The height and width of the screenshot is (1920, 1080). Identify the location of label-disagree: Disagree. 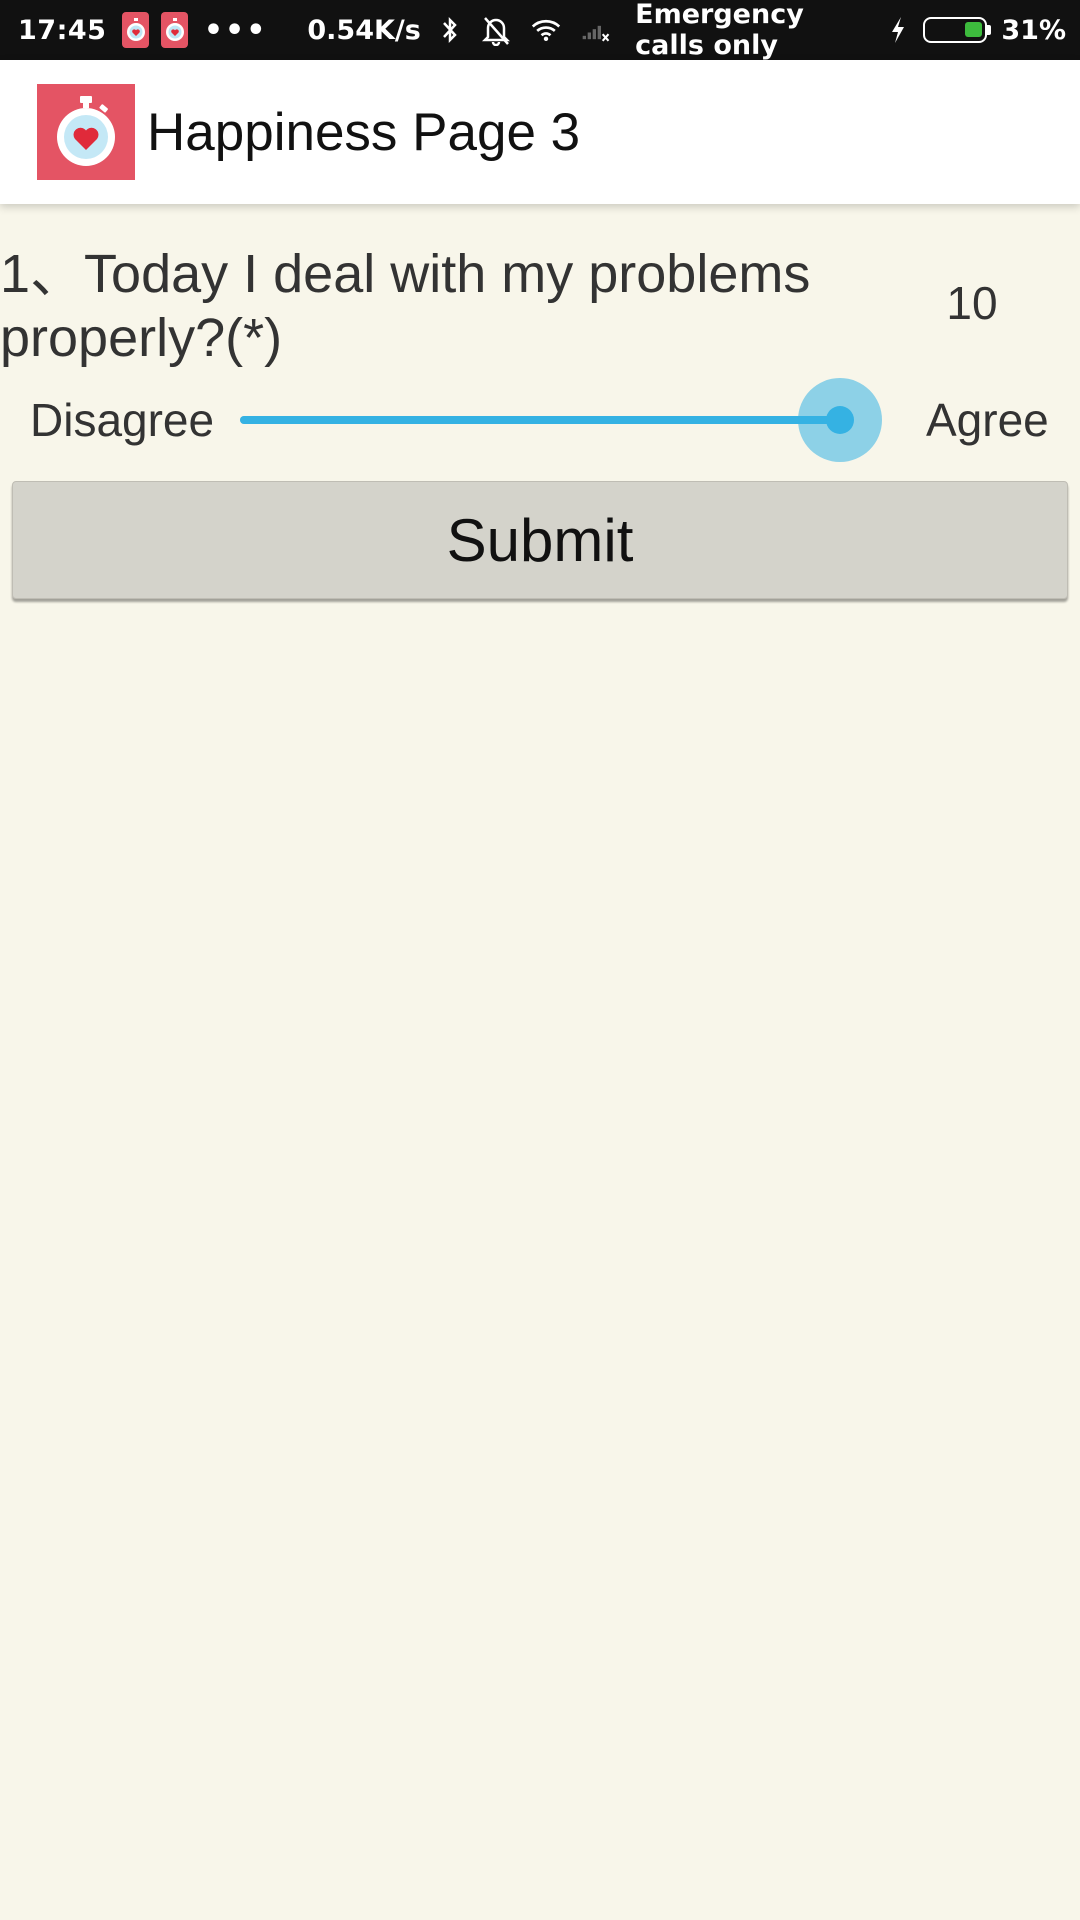
(122, 420).